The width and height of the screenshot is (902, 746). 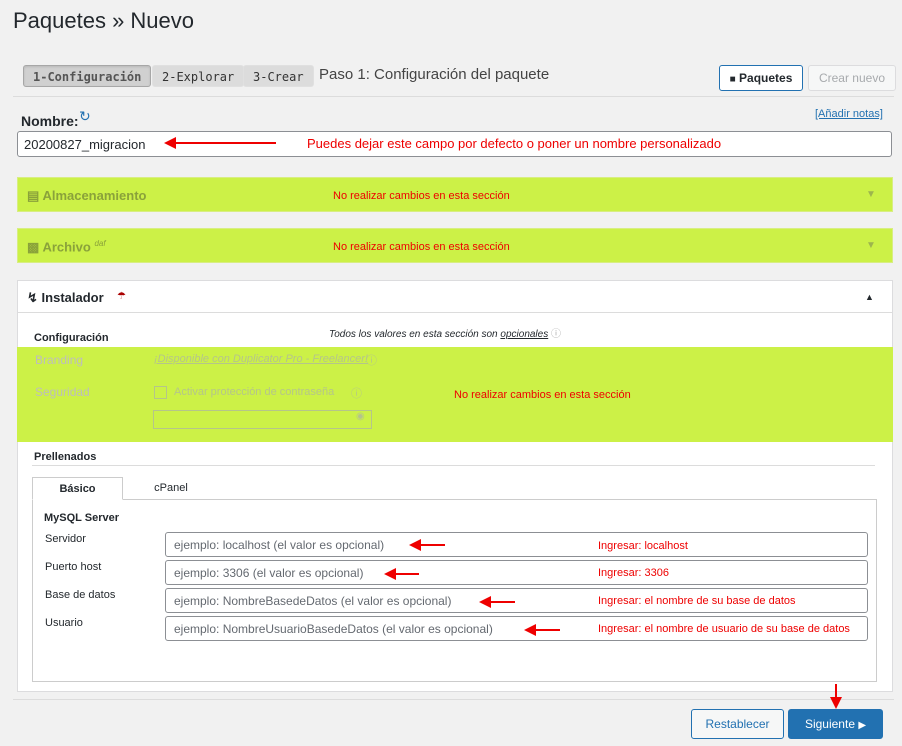 I want to click on header-divider, so click(x=453, y=96).